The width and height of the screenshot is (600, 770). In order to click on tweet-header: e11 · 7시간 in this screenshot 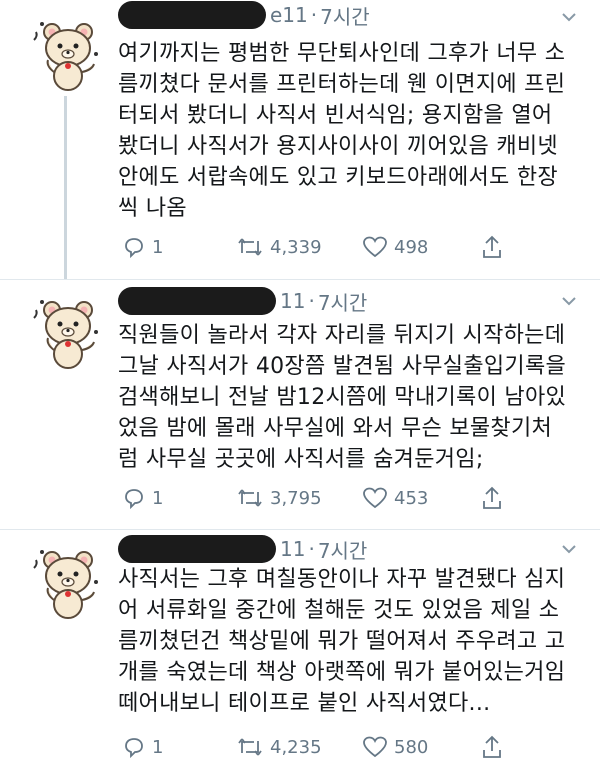, I will do `click(244, 15)`.